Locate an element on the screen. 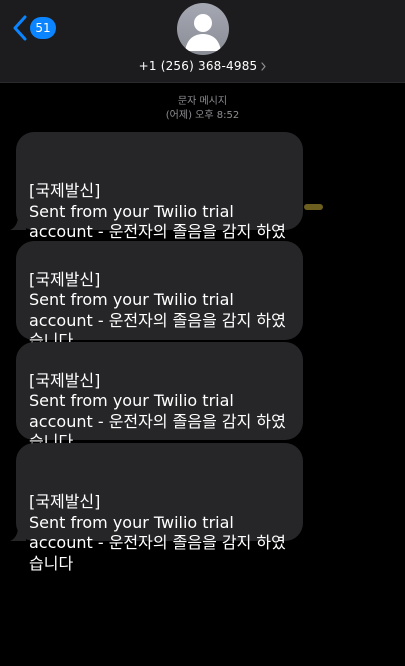 The image size is (405, 666). screen-smudge is located at coordinates (313, 207).